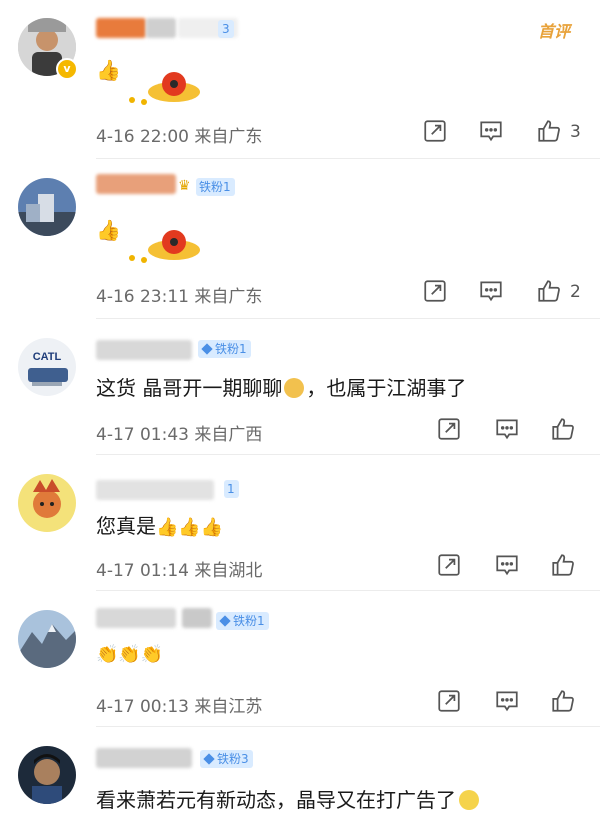 The height and width of the screenshot is (818, 600). I want to click on comment-meta: 4-16 23:11 来自广东, so click(179, 297).